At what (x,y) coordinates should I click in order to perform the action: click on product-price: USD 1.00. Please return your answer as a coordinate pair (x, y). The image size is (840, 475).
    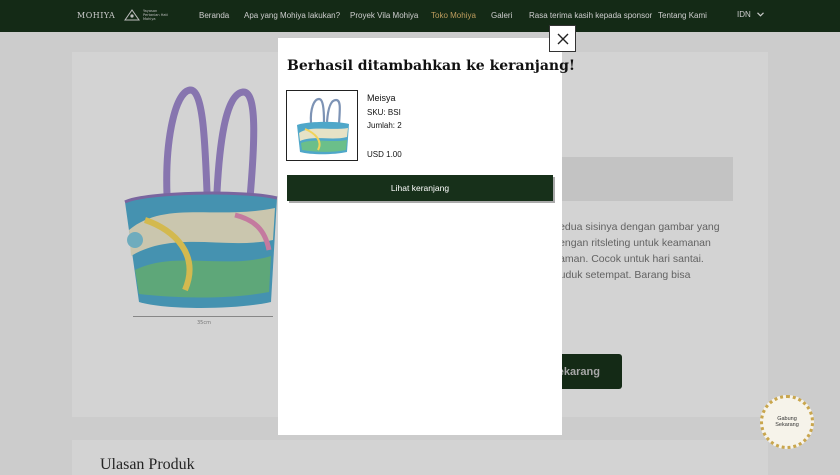
    Looking at the image, I should click on (384, 154).